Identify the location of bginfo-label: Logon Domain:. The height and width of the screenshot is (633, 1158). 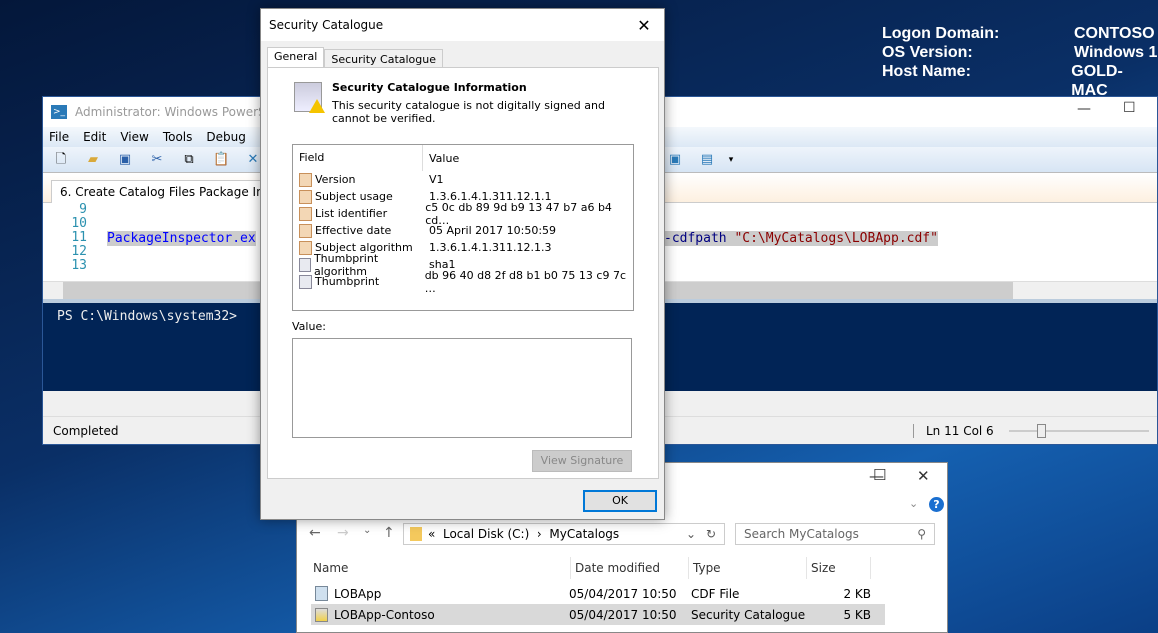
(941, 33).